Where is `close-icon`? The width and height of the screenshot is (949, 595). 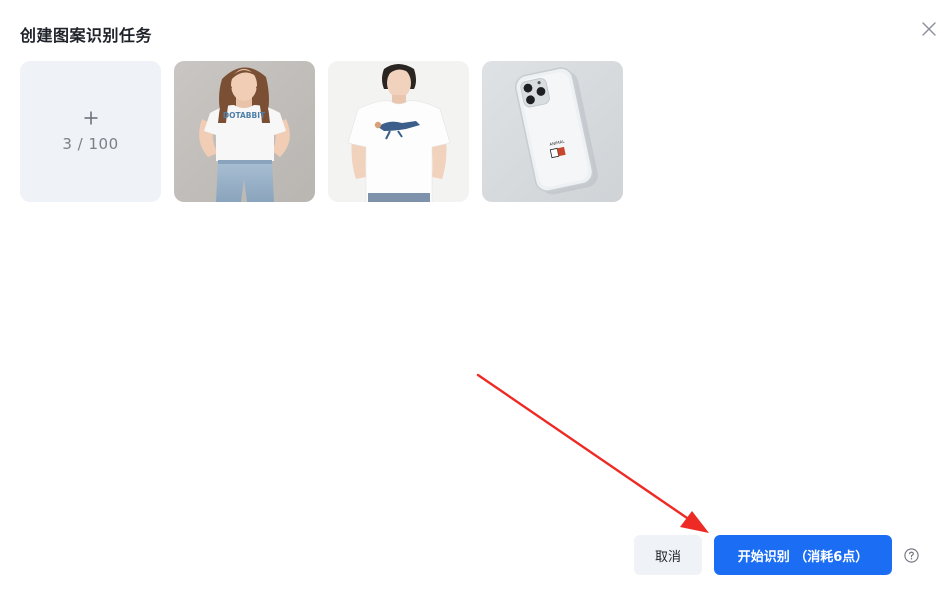
close-icon is located at coordinates (929, 29).